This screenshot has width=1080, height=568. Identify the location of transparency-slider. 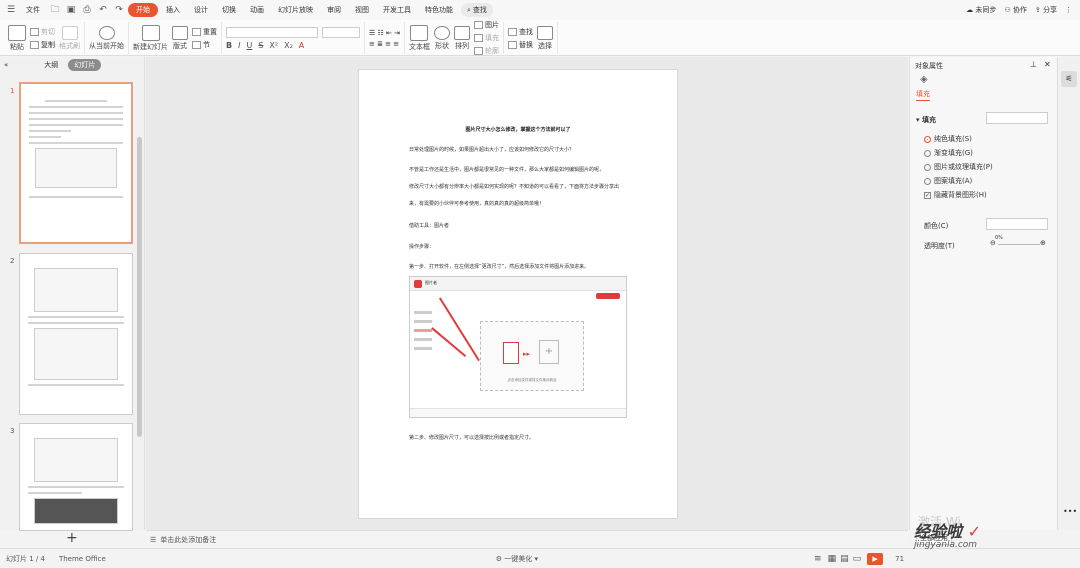
(1019, 244).